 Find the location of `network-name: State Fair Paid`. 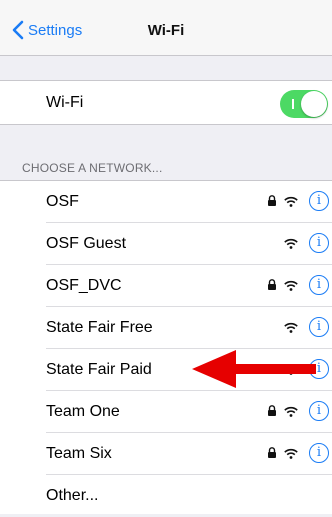

network-name: State Fair Paid is located at coordinates (99, 369).